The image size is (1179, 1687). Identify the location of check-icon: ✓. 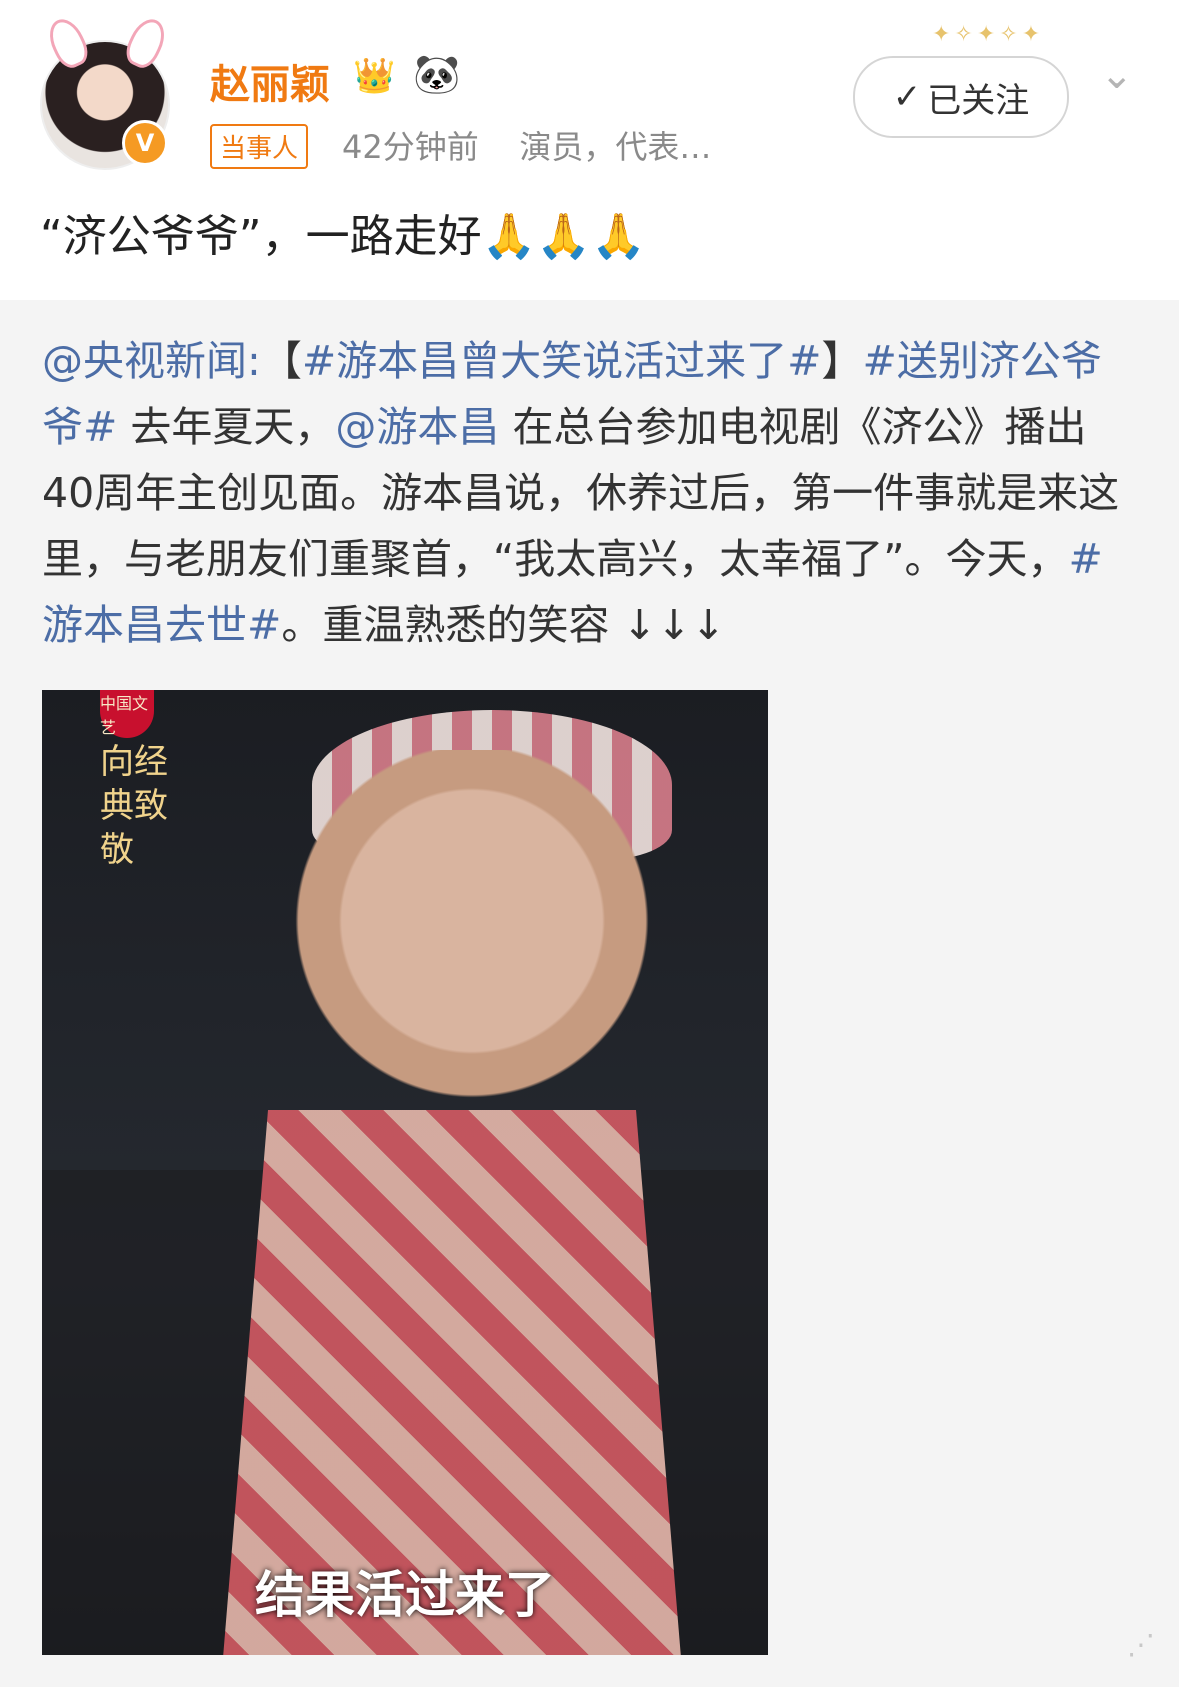
(907, 97).